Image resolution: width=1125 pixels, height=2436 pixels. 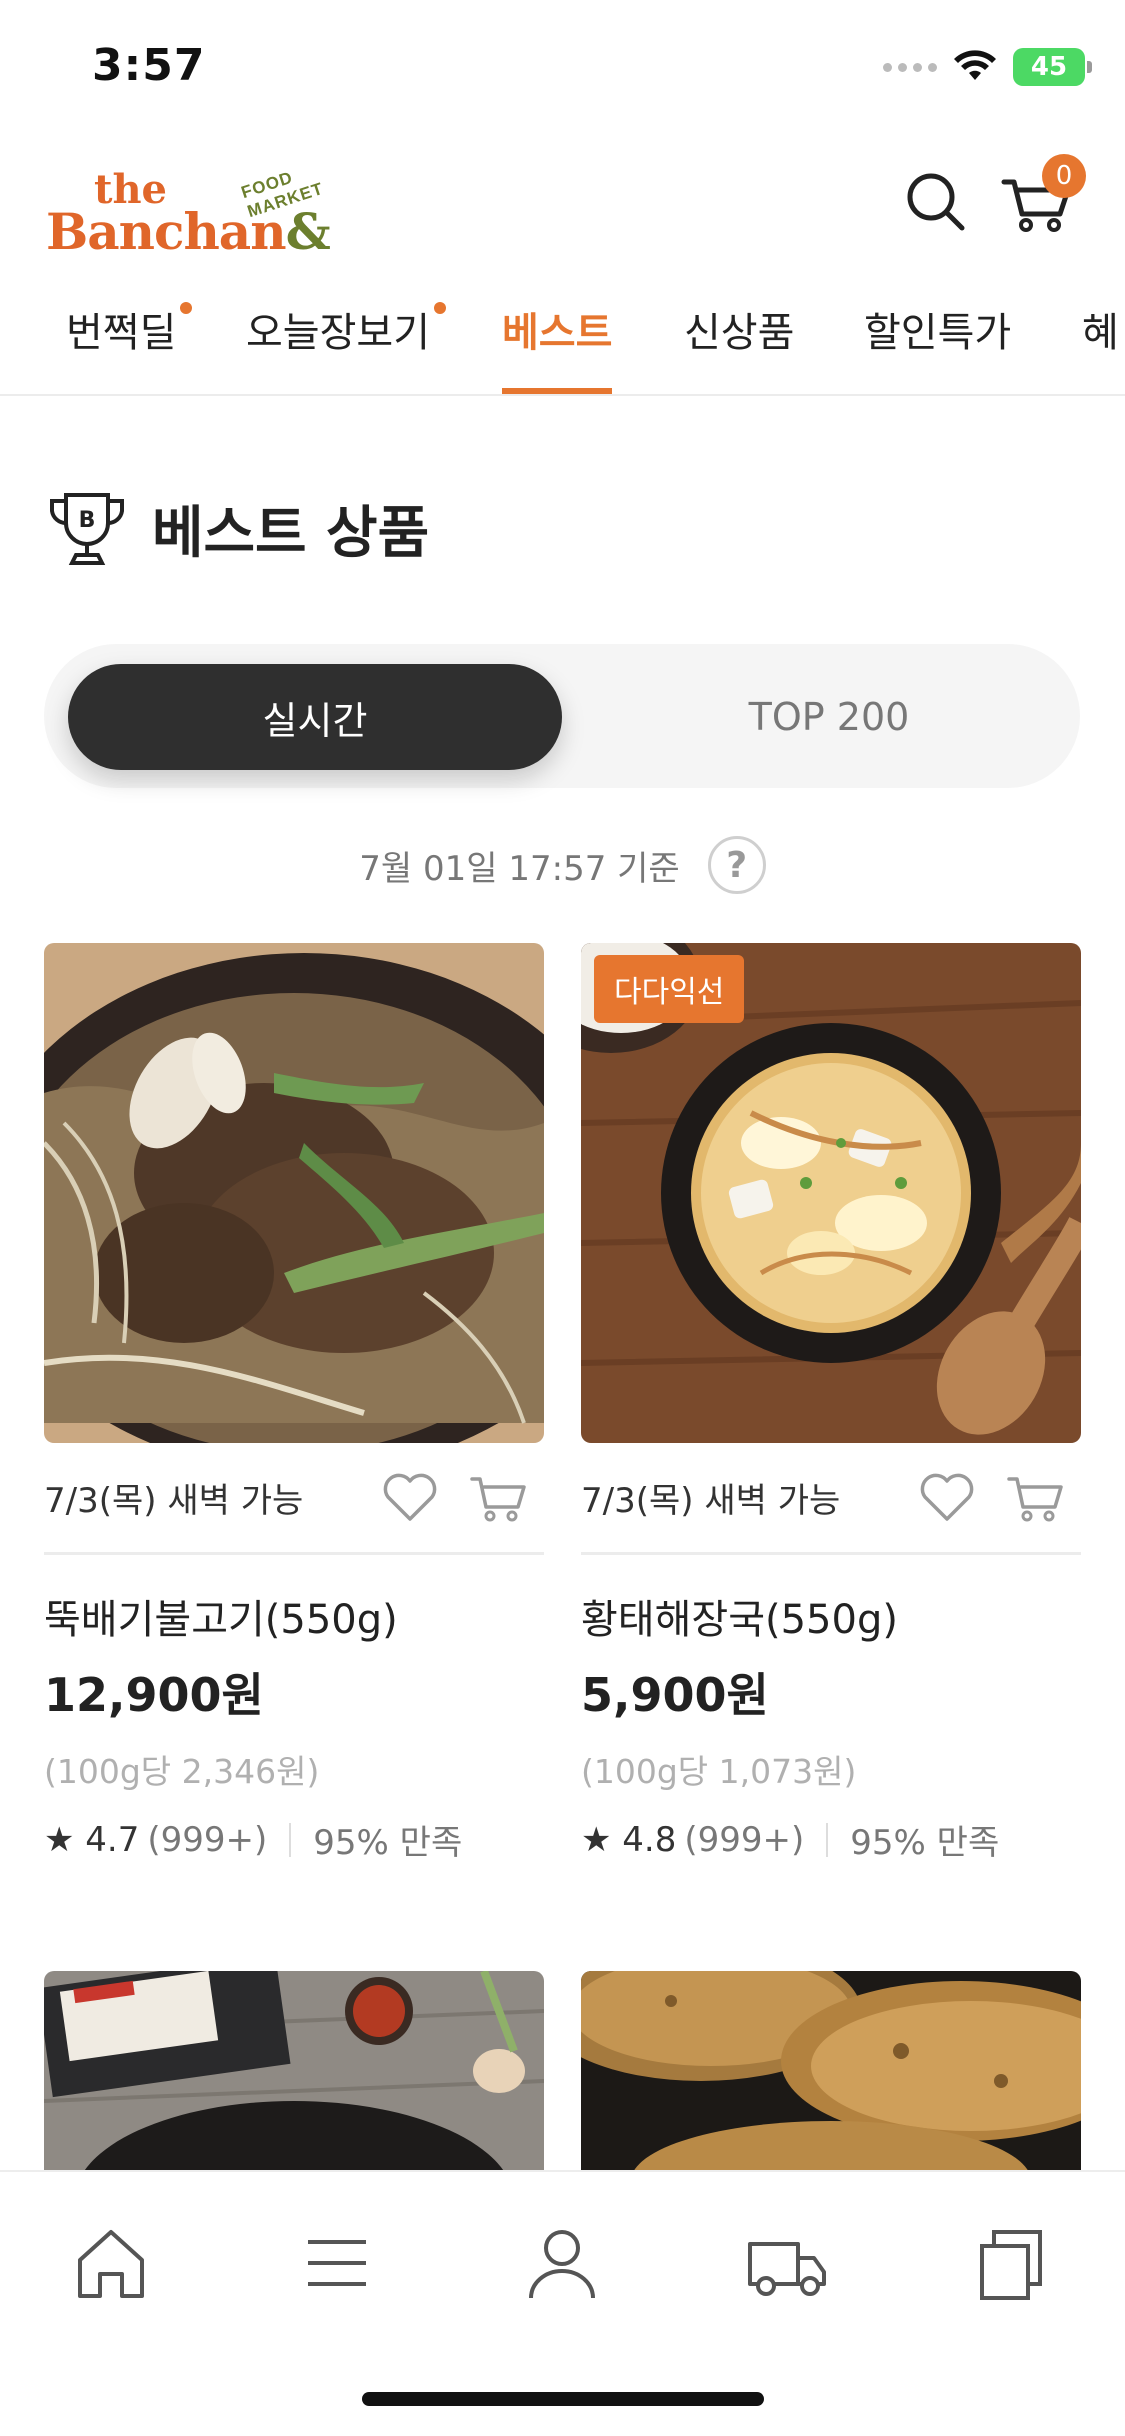 I want to click on search-icon, so click(x=936, y=202).